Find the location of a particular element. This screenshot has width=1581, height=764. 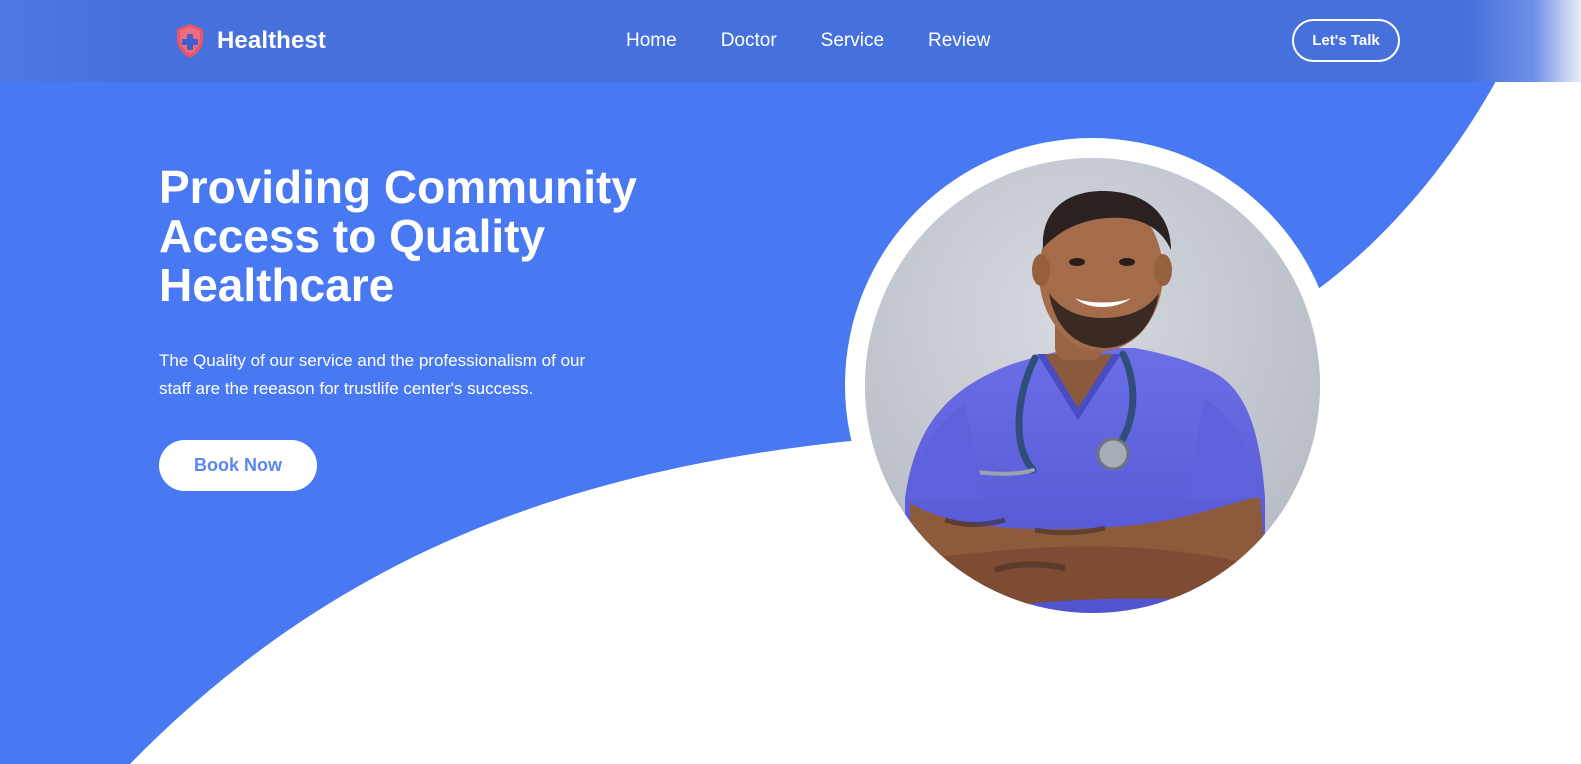

brand-name: Healthest is located at coordinates (271, 40).